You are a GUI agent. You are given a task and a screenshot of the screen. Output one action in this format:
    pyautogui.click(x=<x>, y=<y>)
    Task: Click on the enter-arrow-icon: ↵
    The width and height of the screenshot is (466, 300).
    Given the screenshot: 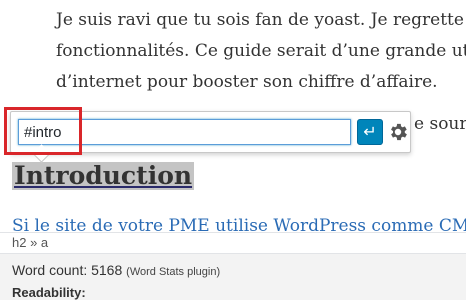 What is the action you would take?
    pyautogui.click(x=370, y=131)
    